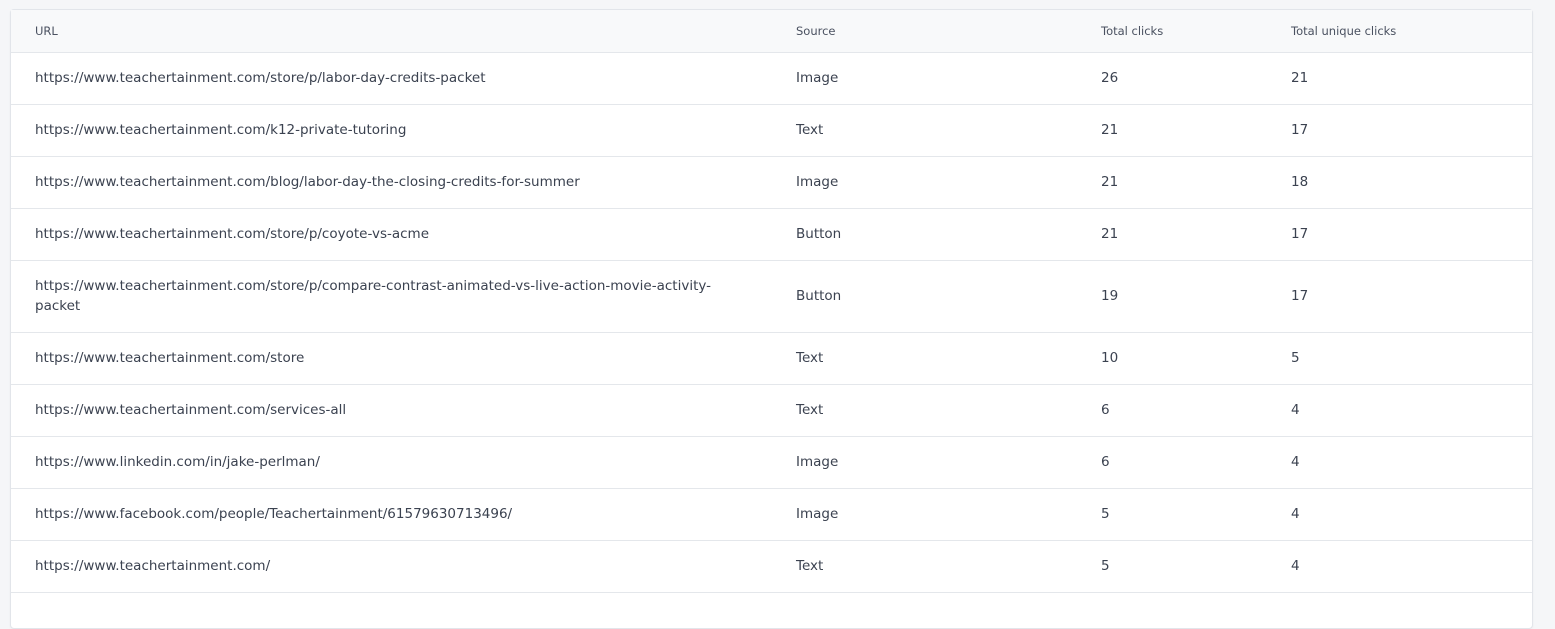  Describe the element at coordinates (1411, 31) in the screenshot. I see `column-header-total-unique-clicks: Total unique clicks` at that location.